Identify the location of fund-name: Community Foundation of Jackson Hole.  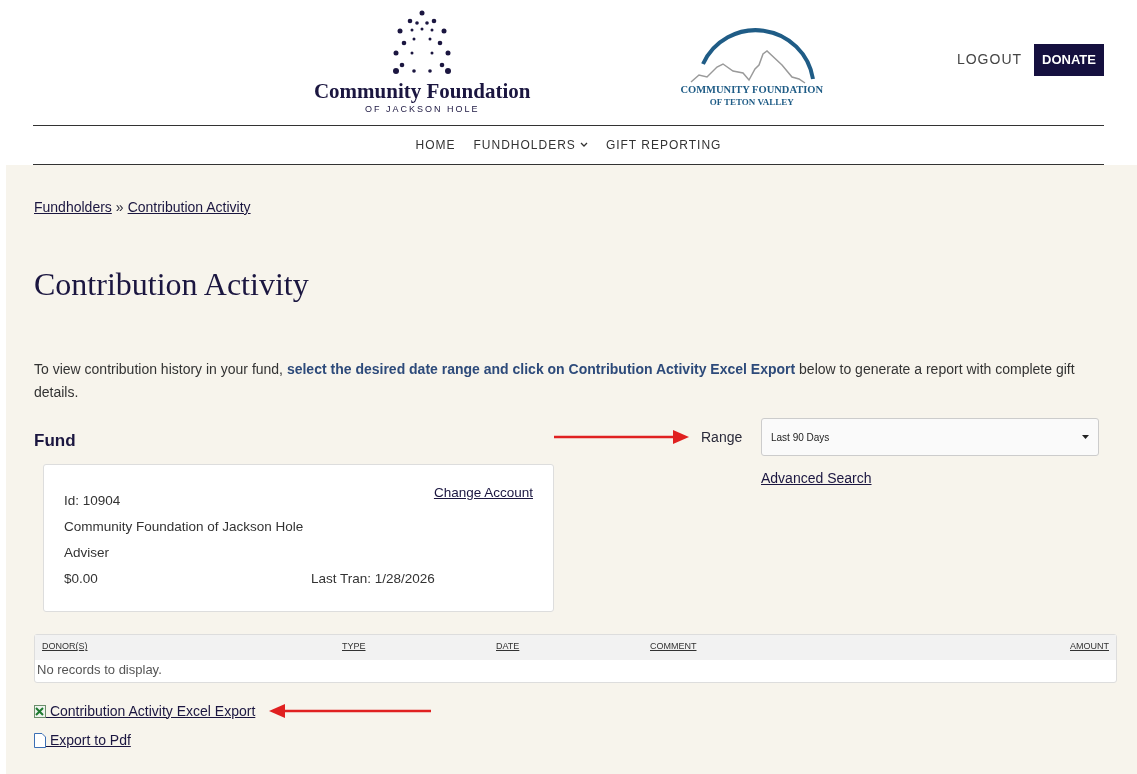
(184, 526).